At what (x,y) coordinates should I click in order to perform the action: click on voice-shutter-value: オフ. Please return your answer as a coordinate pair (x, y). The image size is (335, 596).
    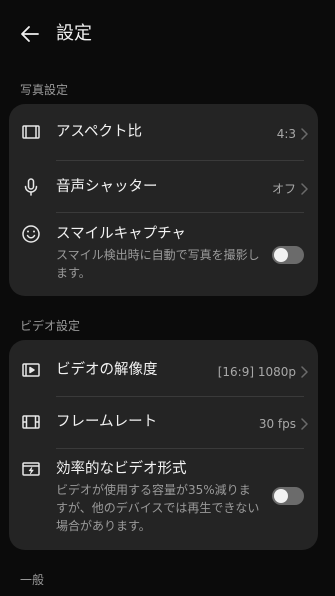
    Looking at the image, I should click on (283, 189).